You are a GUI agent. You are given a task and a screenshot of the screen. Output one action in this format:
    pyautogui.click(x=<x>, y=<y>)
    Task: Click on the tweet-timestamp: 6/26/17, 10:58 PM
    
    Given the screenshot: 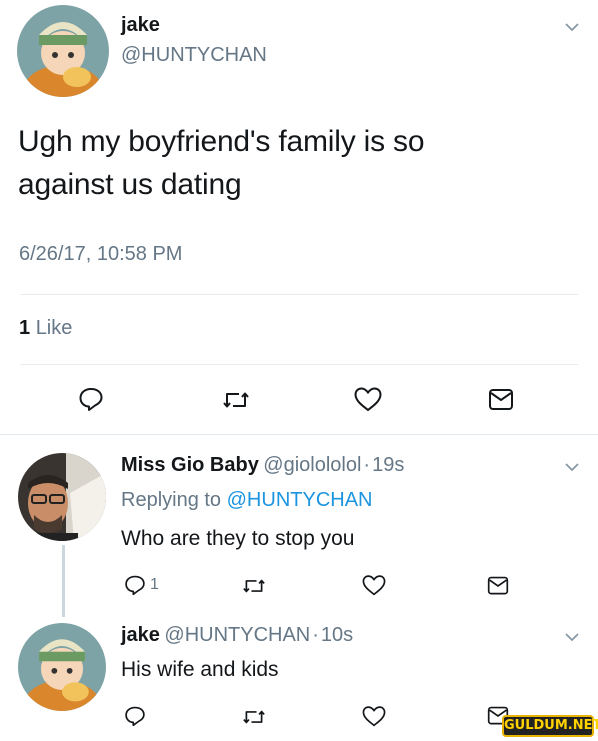 What is the action you would take?
    pyautogui.click(x=100, y=254)
    